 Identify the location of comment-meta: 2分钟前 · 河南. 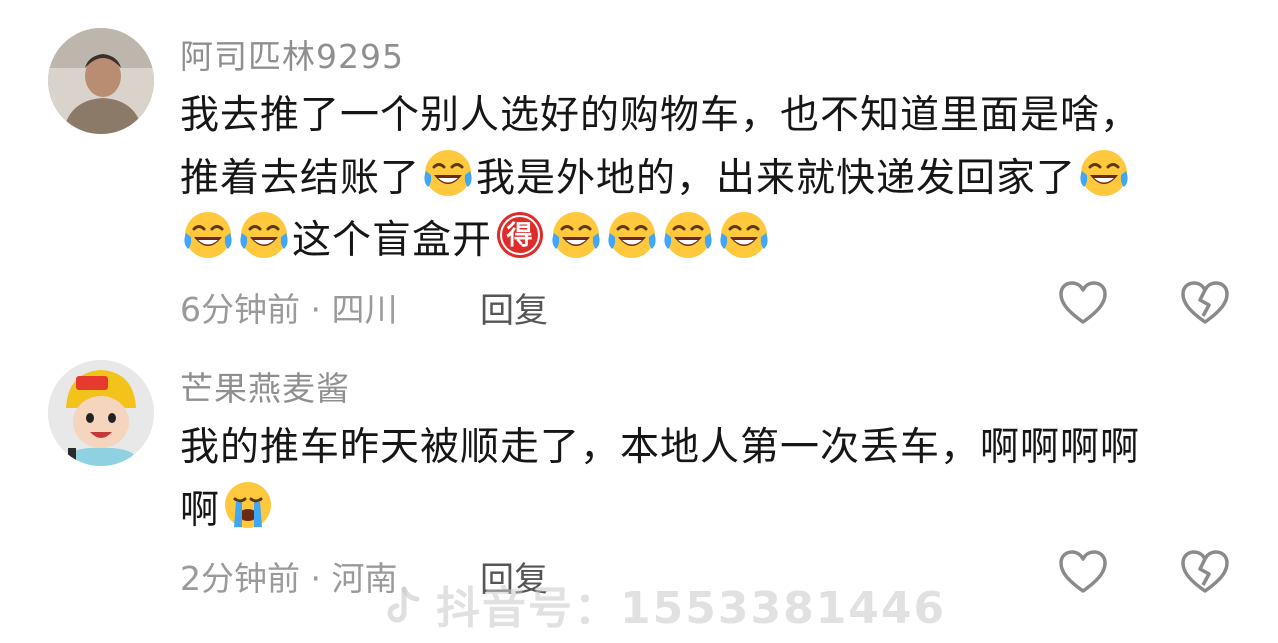
(288, 576).